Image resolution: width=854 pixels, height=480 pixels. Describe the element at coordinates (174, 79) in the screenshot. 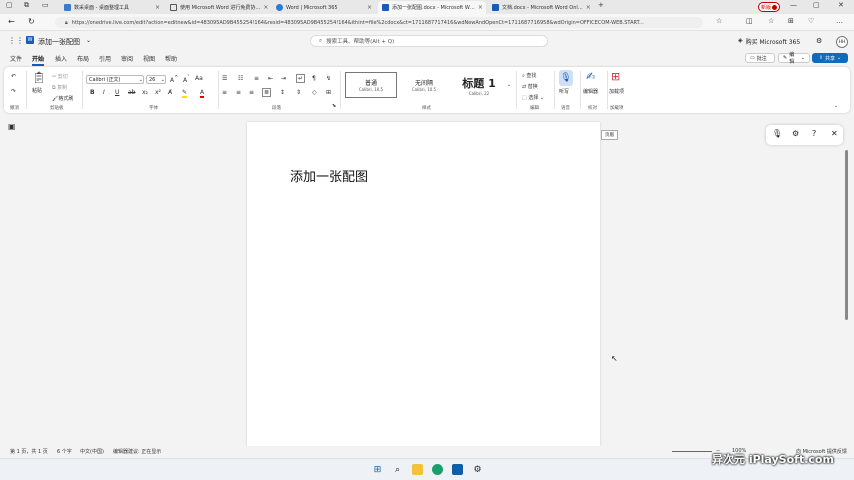

I see `grow-font-icon: A^` at that location.